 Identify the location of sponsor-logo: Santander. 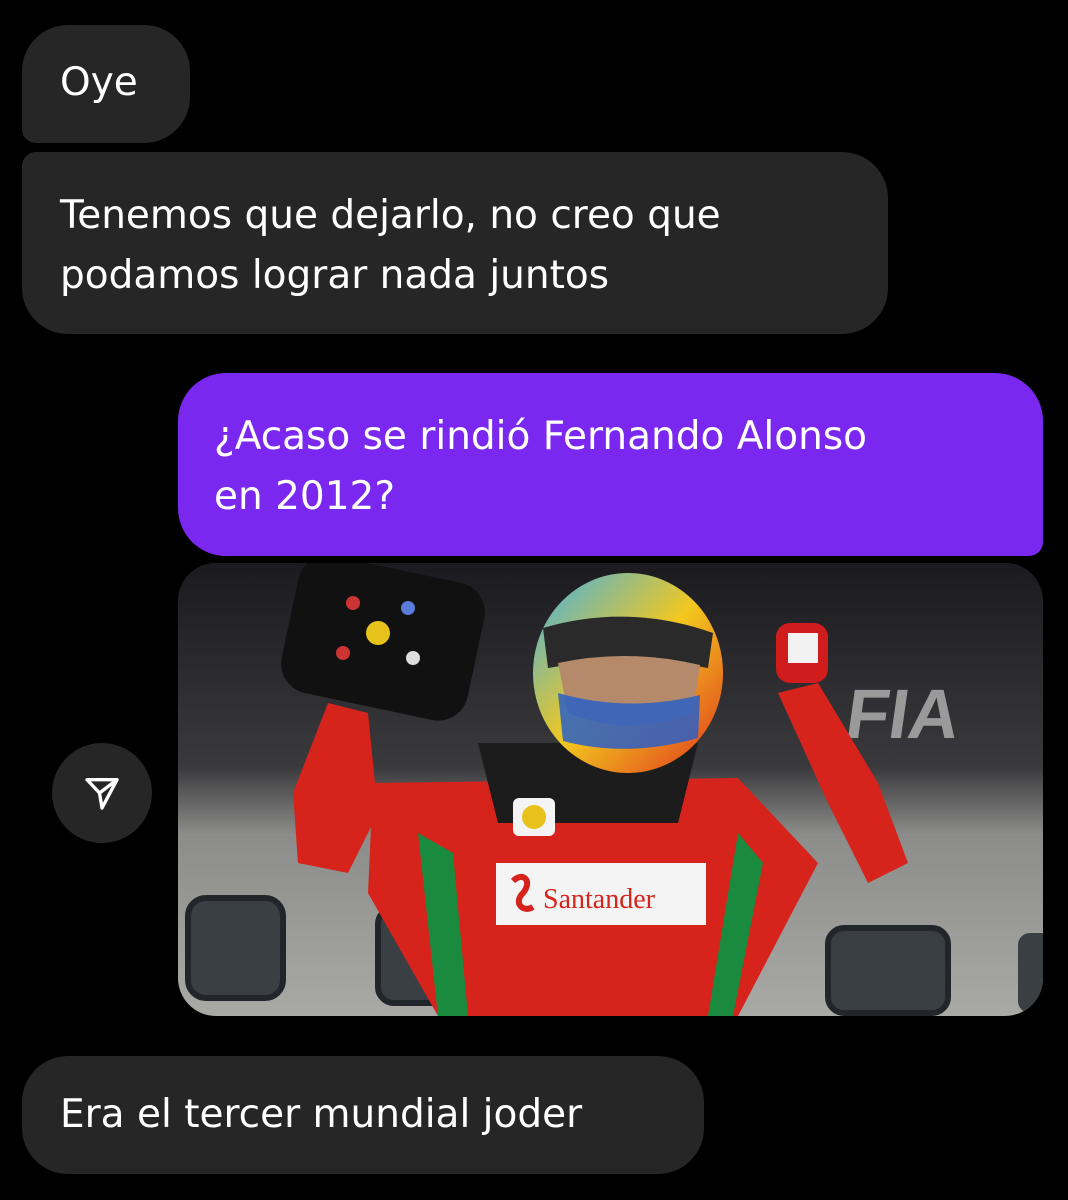
(599, 899).